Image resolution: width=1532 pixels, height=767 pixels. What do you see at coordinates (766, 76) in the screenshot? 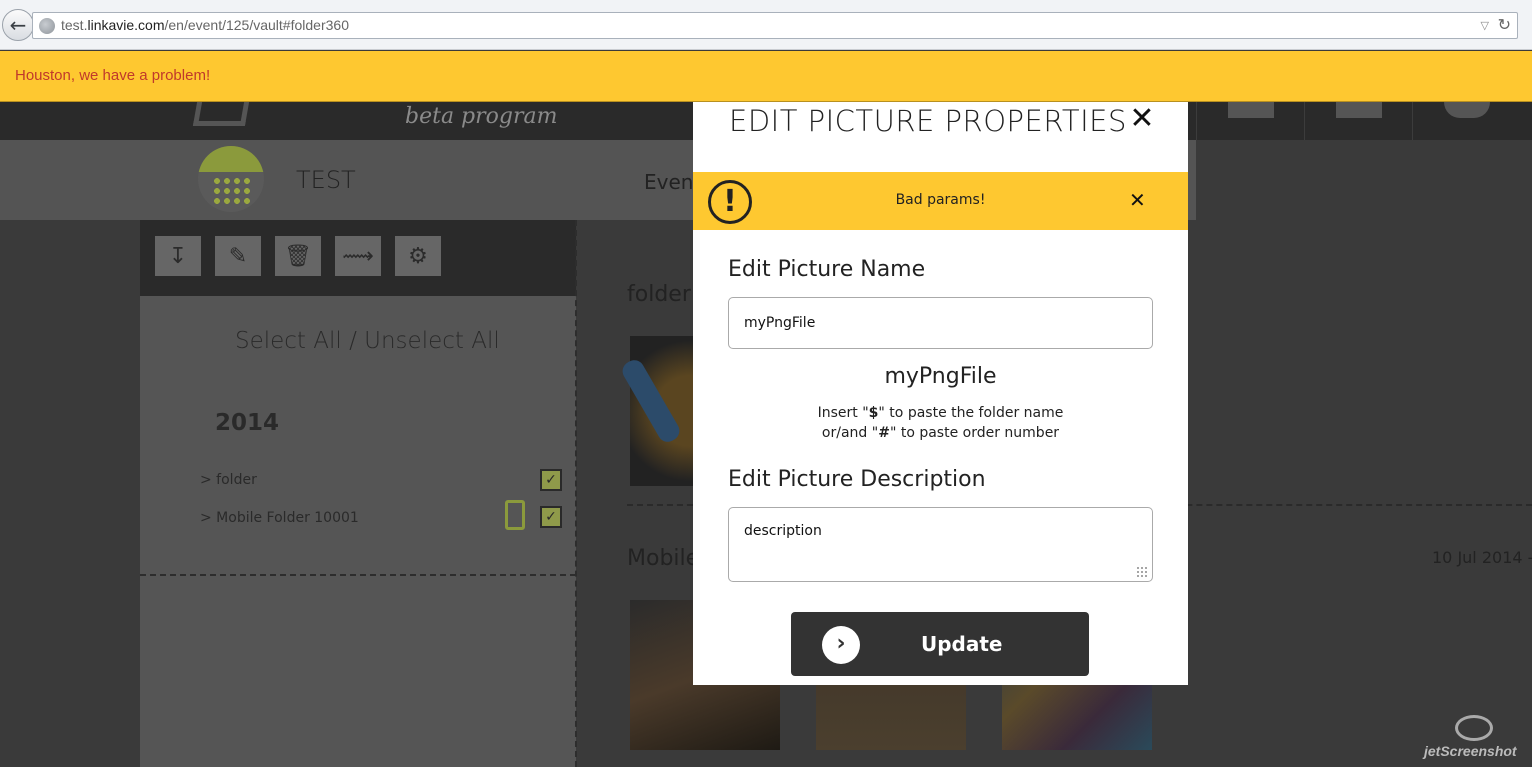
I see `global-error-banner: Houston, we have a problem!` at bounding box center [766, 76].